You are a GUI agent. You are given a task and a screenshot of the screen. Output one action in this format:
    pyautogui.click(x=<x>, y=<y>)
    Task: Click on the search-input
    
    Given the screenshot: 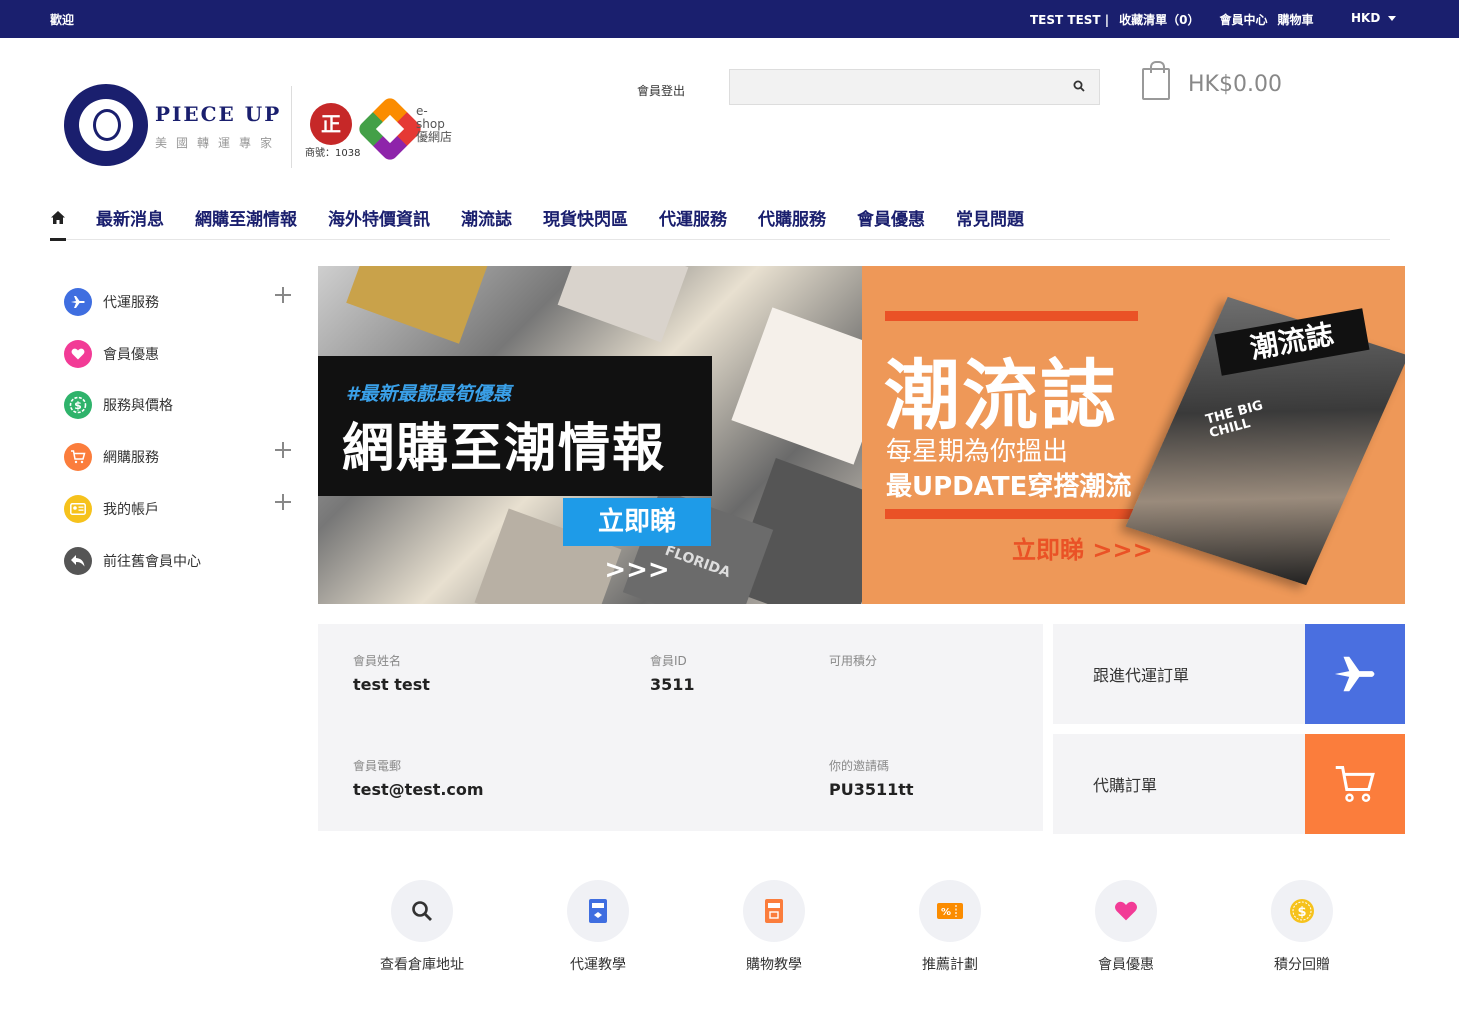 What is the action you would take?
    pyautogui.click(x=914, y=87)
    